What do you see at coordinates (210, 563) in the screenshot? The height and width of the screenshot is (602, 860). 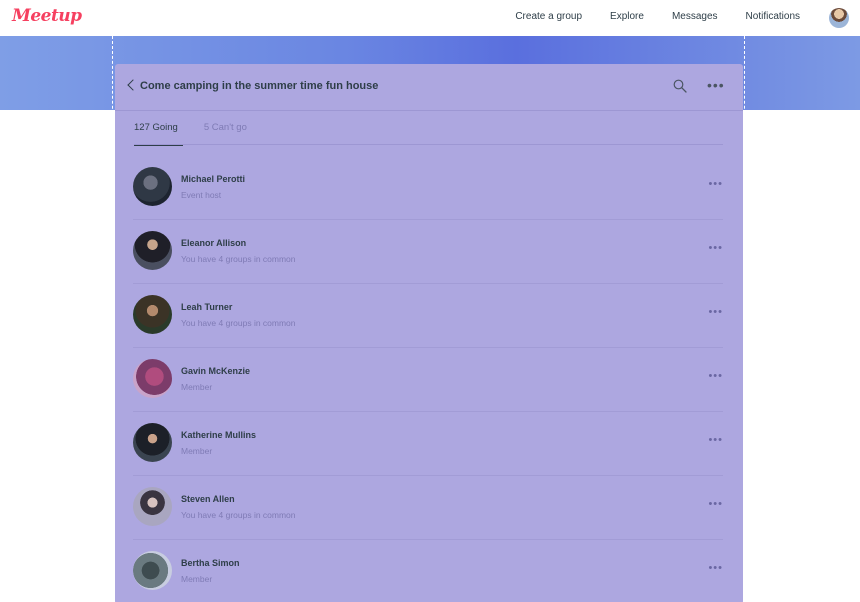 I see `attendee-name: Bertha Simon` at bounding box center [210, 563].